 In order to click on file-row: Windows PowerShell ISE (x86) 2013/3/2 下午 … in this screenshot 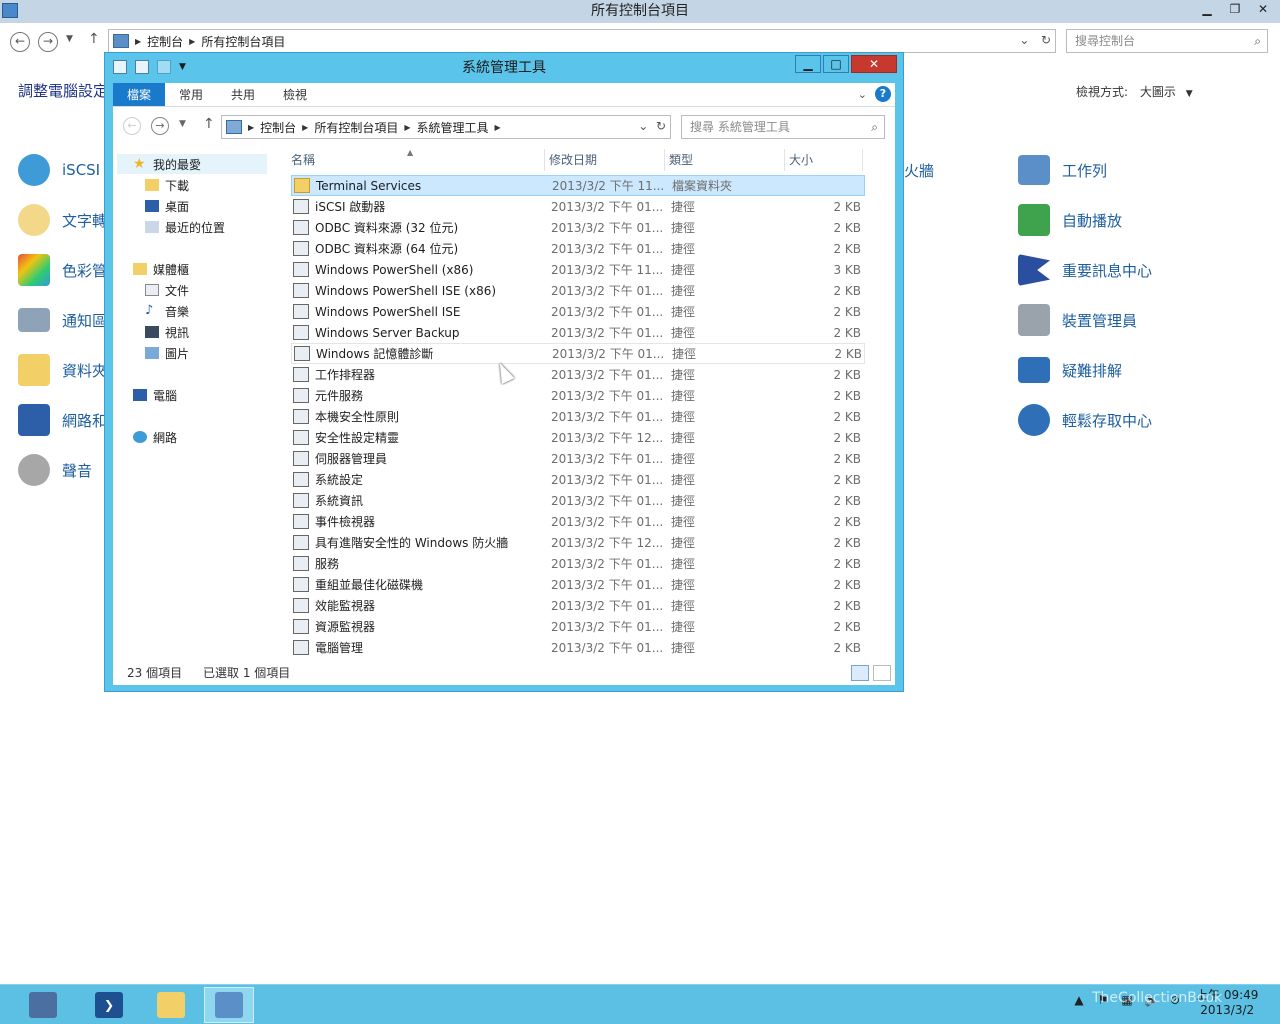, I will do `click(578, 290)`.